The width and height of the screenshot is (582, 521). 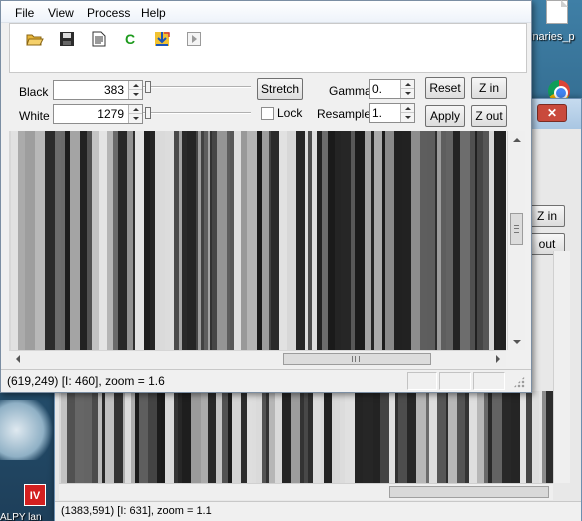 I want to click on black-increment-icon, so click(x=135, y=85).